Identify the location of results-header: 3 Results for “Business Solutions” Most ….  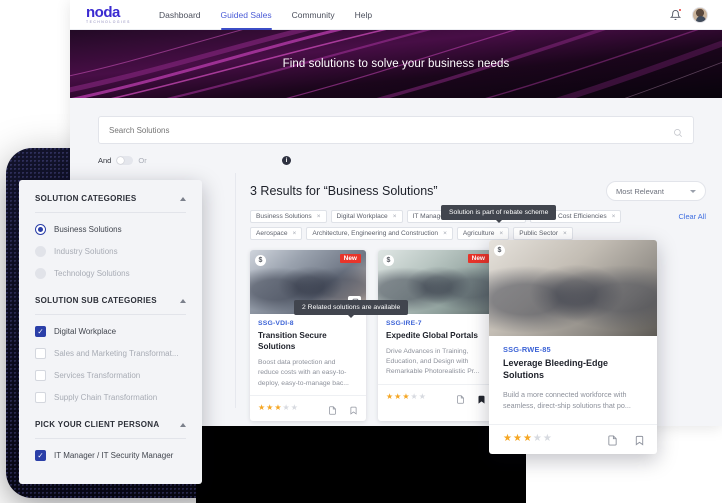
(478, 191).